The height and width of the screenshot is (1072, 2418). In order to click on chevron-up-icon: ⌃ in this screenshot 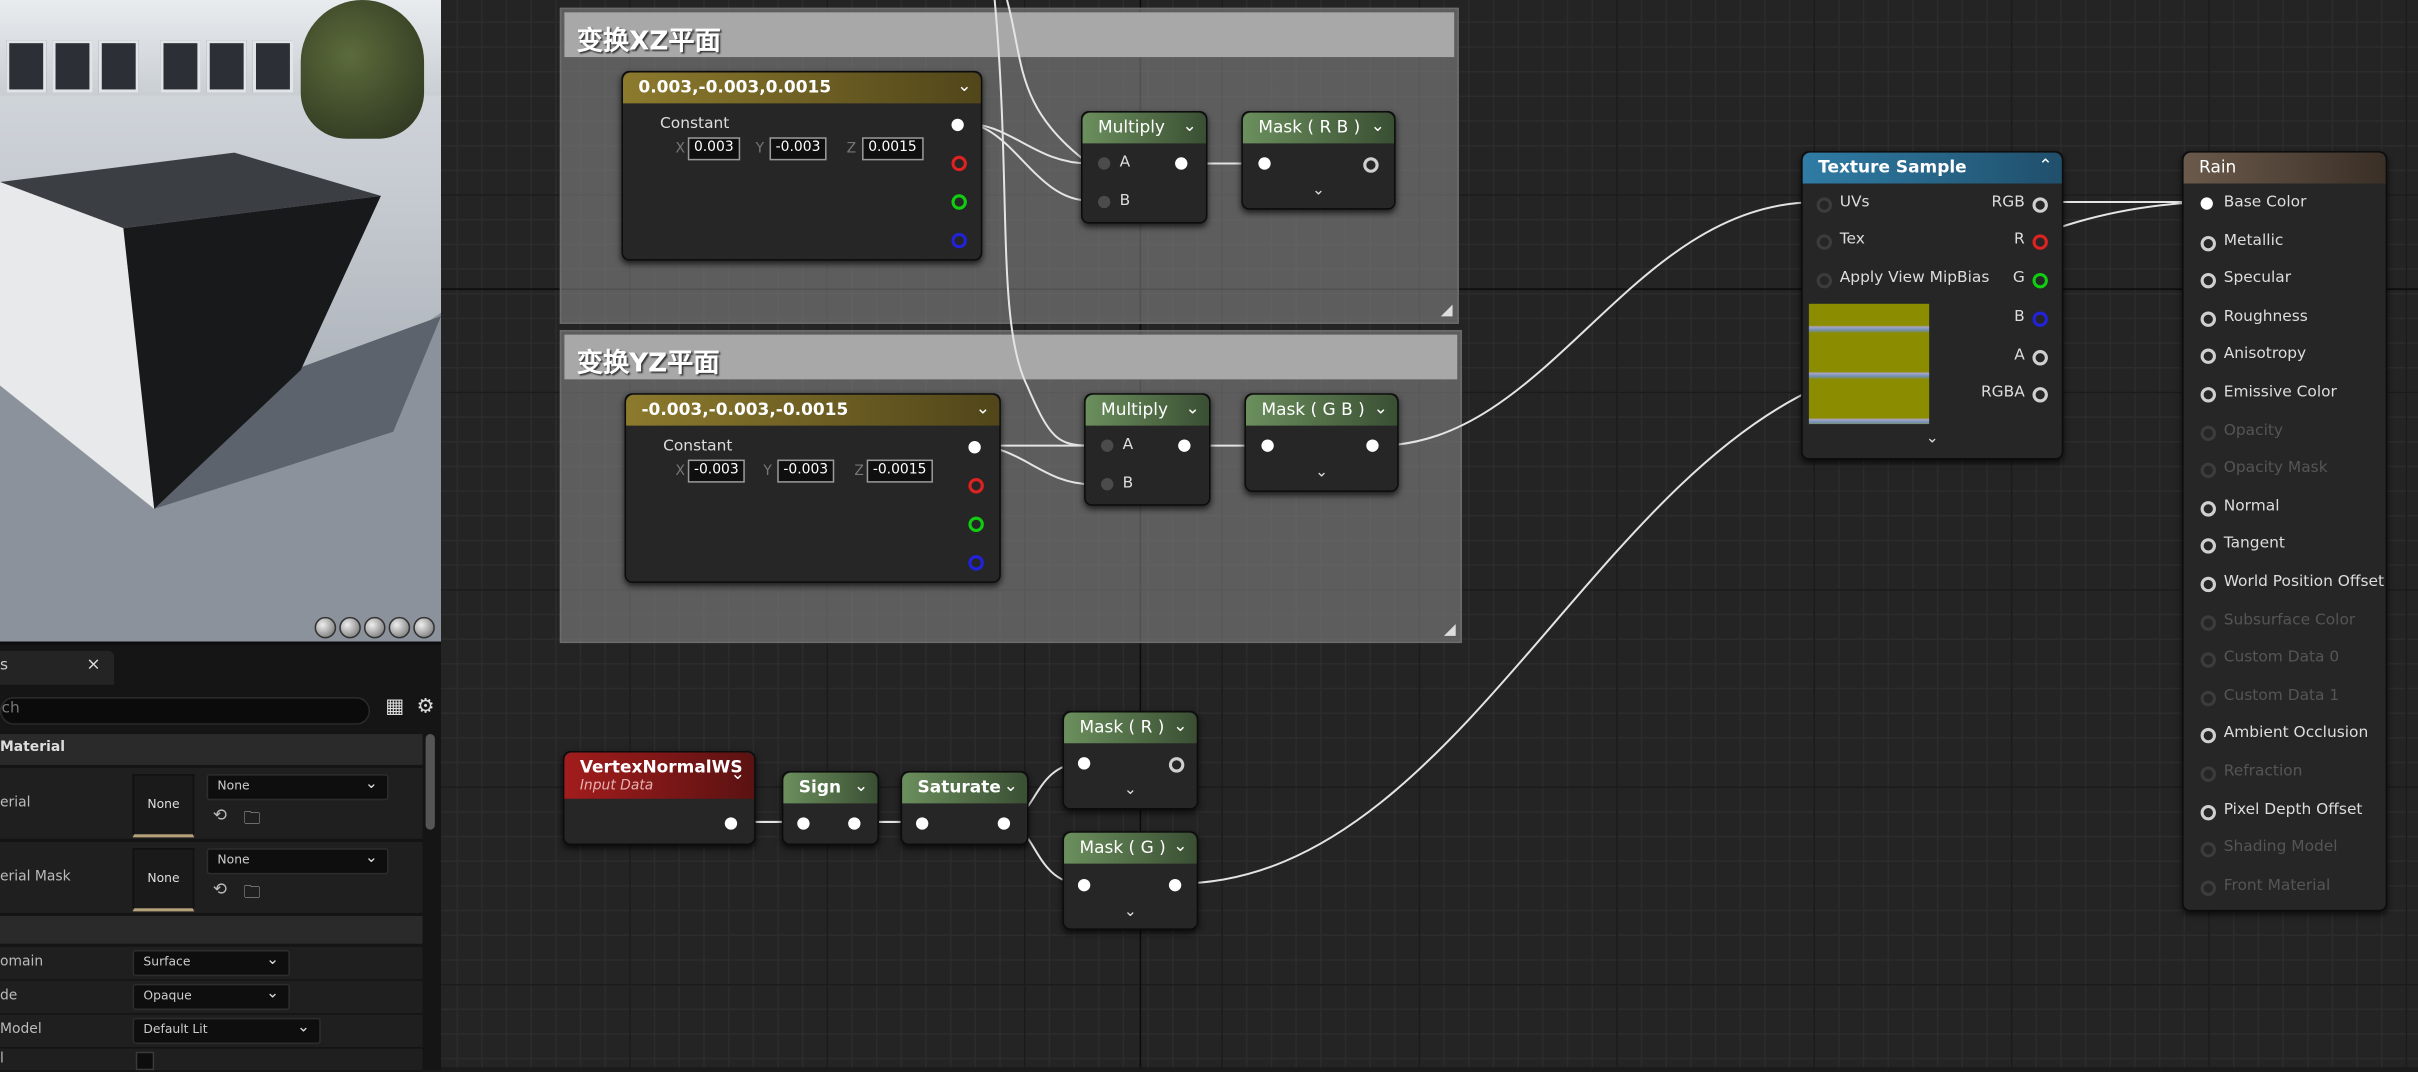, I will do `click(2045, 166)`.